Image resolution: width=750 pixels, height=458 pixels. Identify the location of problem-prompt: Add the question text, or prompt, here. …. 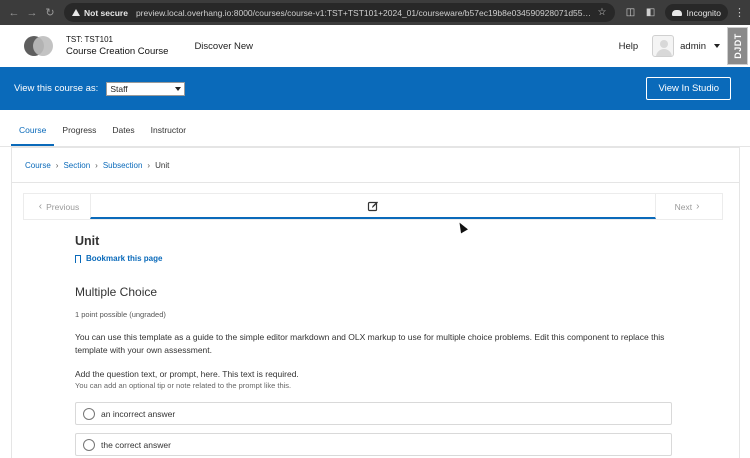
(187, 374).